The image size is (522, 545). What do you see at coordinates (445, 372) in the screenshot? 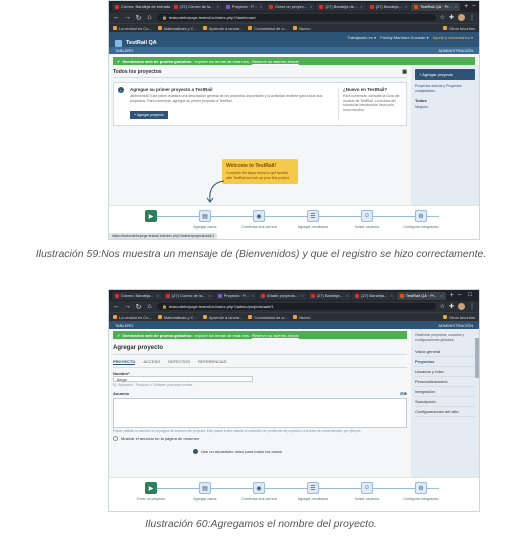
I see `admin-nav-item: Usuarios y roles` at bounding box center [445, 372].